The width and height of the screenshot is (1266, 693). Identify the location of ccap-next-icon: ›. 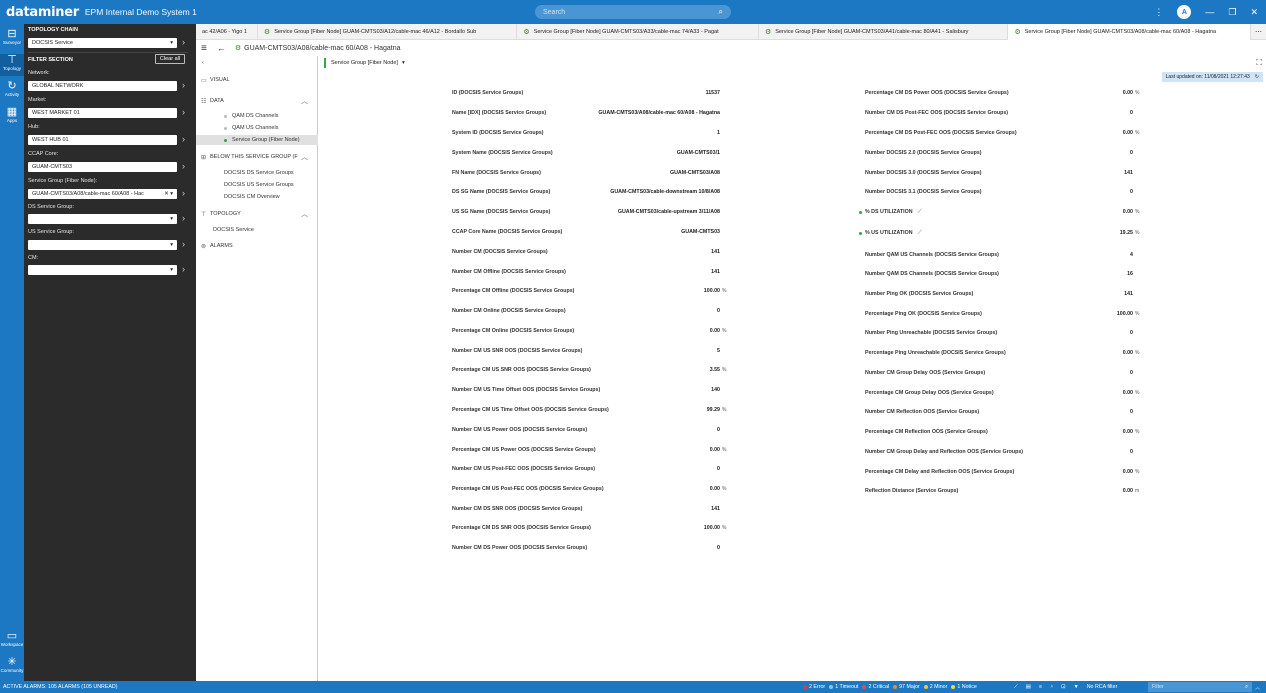
(183, 166).